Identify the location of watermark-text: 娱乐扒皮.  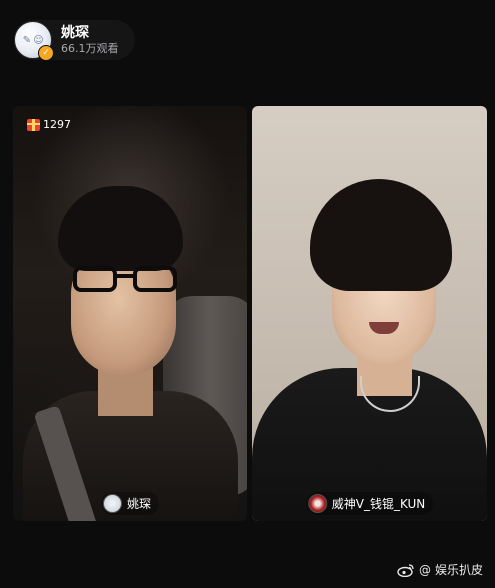
(458, 570).